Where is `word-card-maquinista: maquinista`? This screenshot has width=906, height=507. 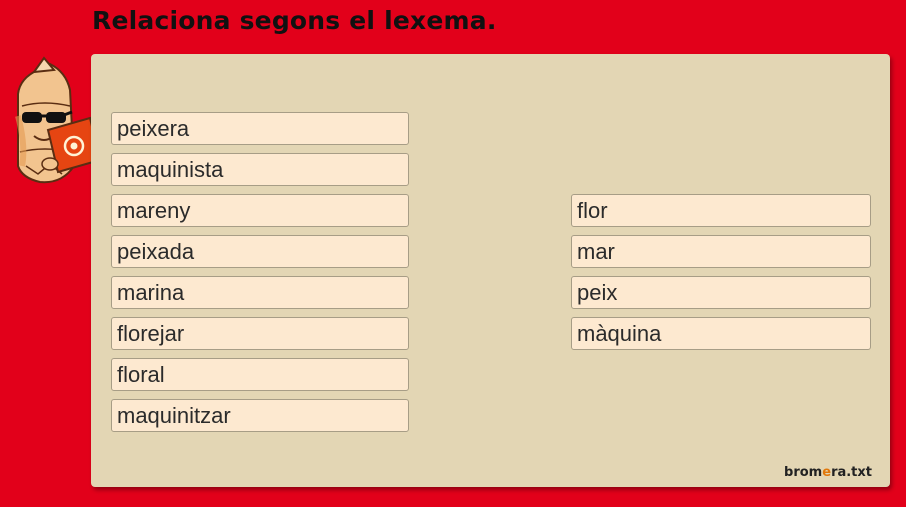 word-card-maquinista: maquinista is located at coordinates (260, 169).